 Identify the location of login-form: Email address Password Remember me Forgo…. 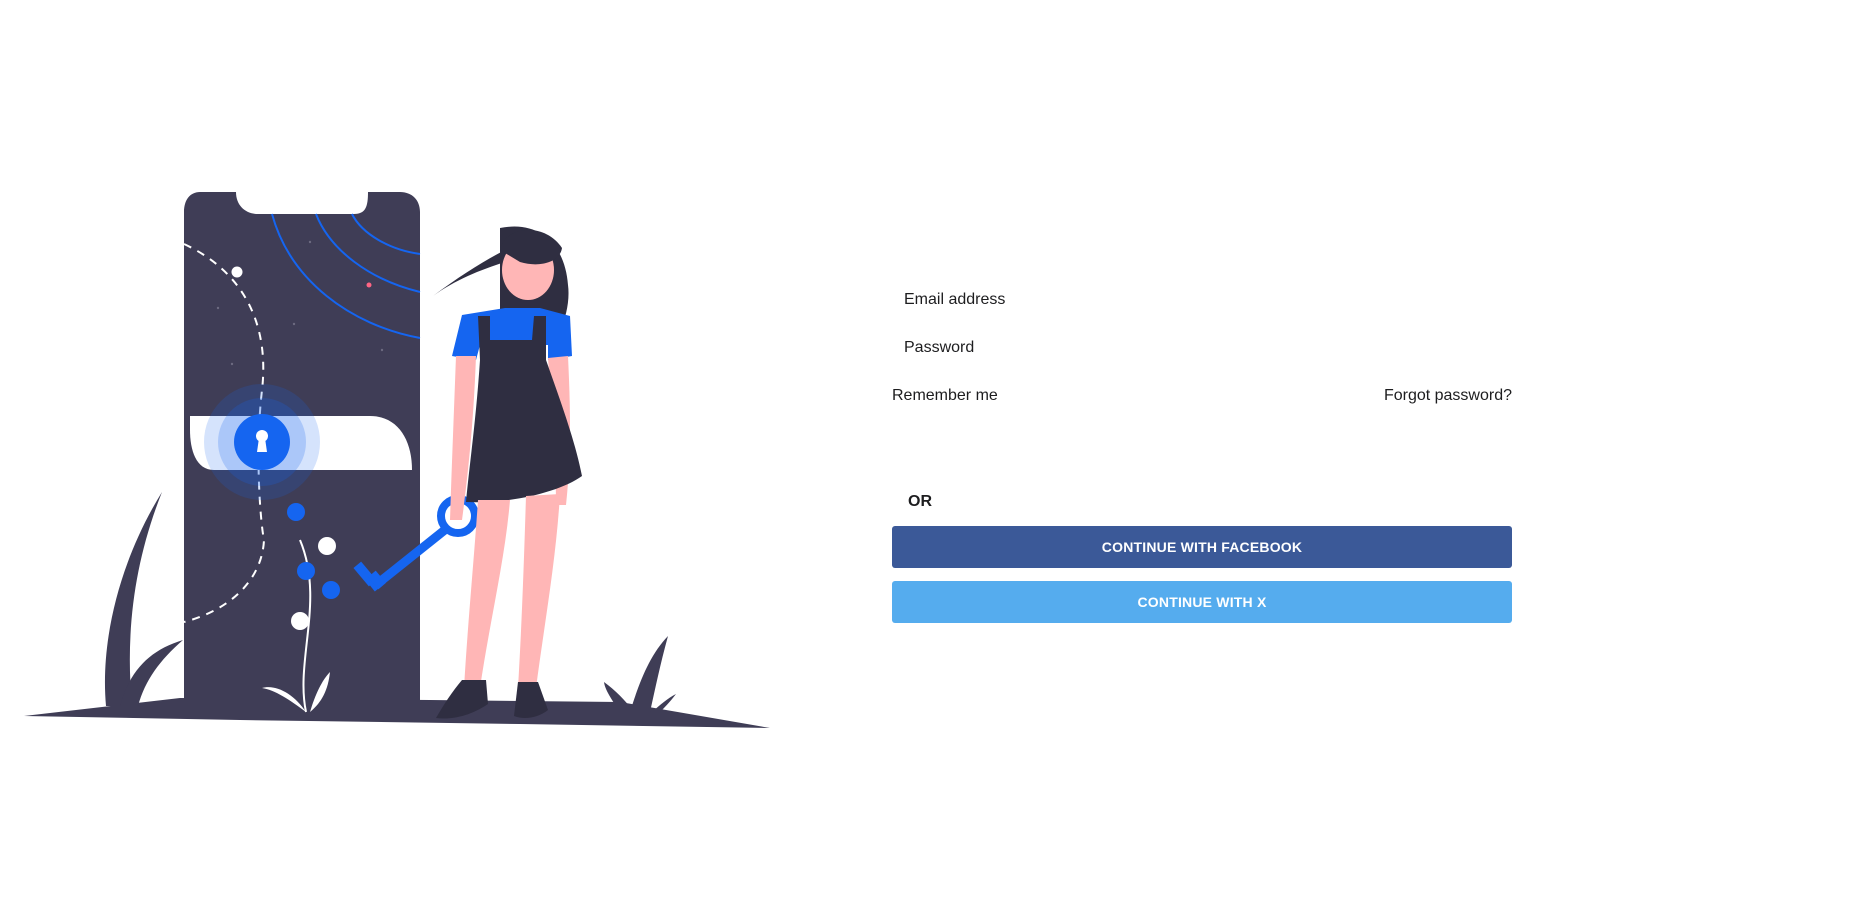
(1202, 456).